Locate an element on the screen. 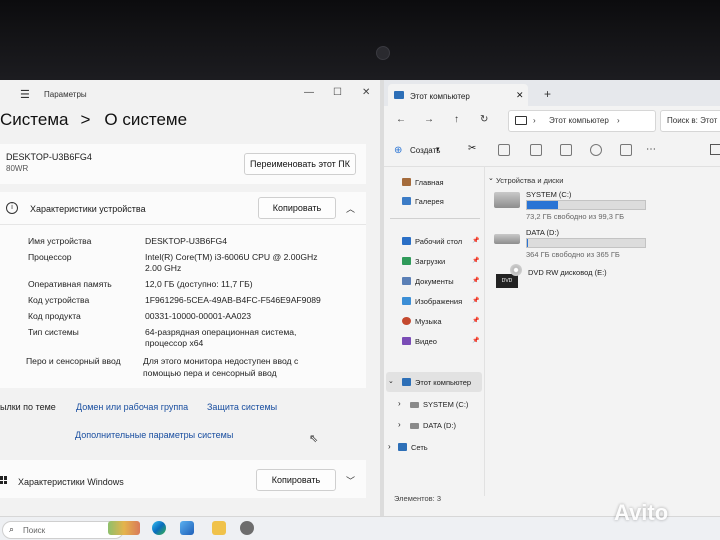 The image size is (720, 540). forward-icon: → is located at coordinates (429, 119).